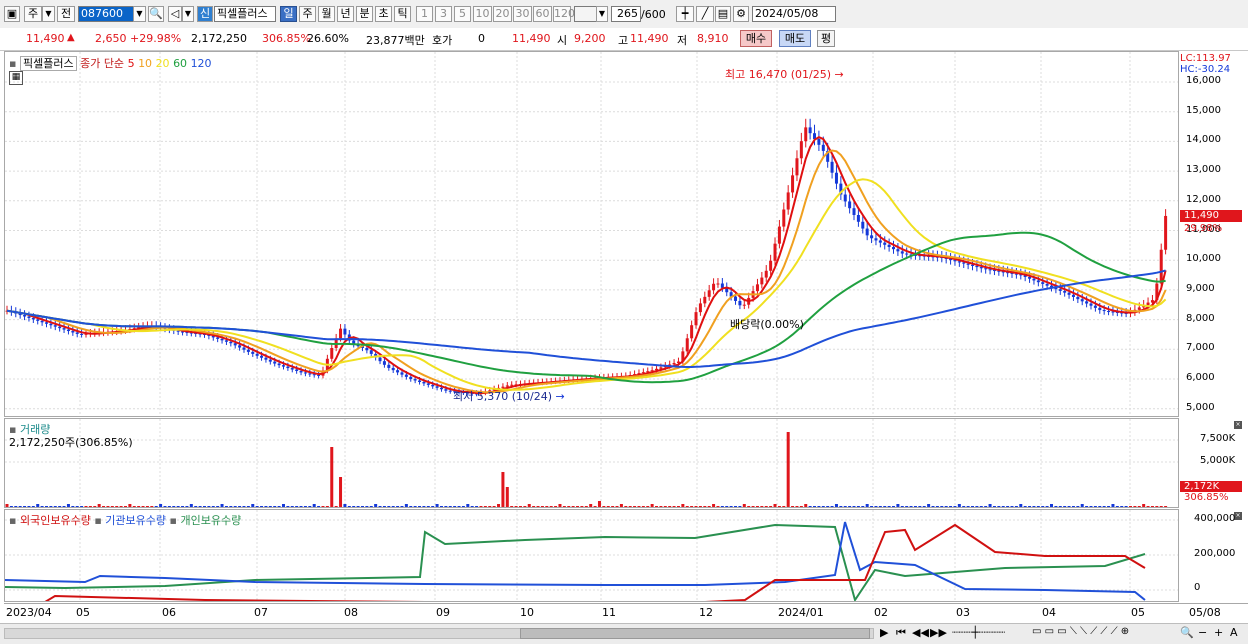 The height and width of the screenshot is (644, 1248). Describe the element at coordinates (685, 14) in the screenshot. I see `candle-type-icon: ┿` at that location.